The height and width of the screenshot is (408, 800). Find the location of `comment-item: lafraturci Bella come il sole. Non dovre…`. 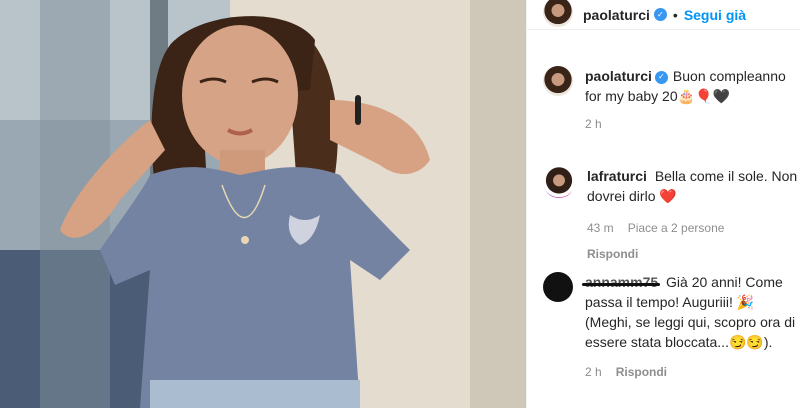

comment-item: lafraturci Bella come il sole. Non dovre… is located at coordinates (671, 215).